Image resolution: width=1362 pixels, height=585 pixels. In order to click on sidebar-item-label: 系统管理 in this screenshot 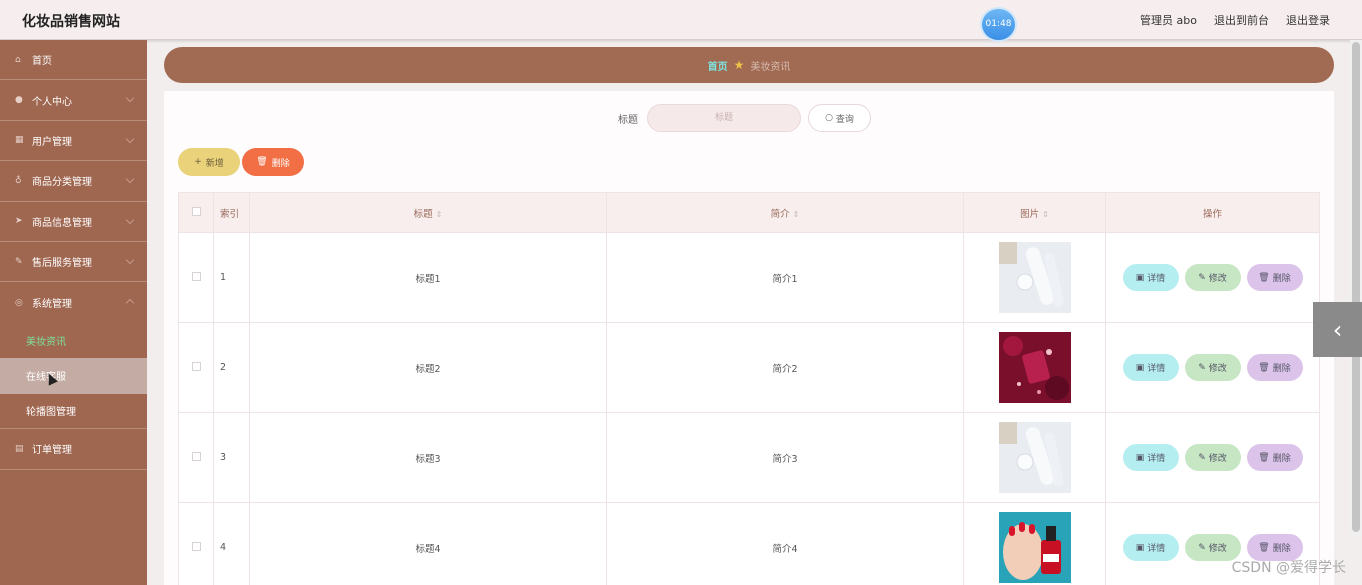, I will do `click(52, 305)`.